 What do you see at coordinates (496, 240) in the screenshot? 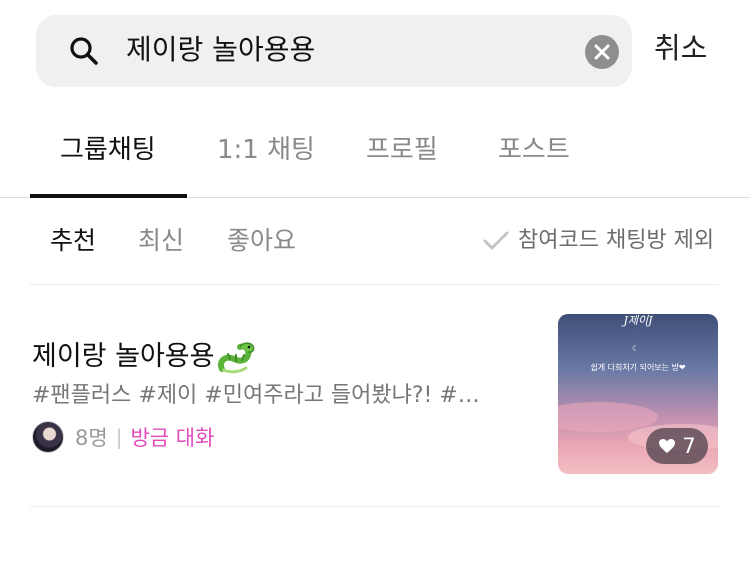
I see `check-icon` at bounding box center [496, 240].